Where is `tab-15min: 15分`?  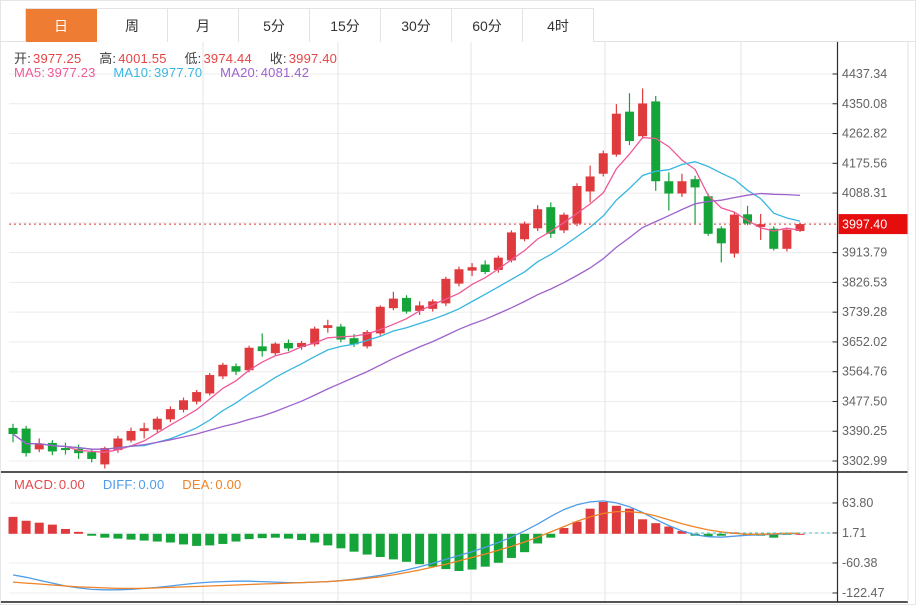 tab-15min: 15分 is located at coordinates (345, 25).